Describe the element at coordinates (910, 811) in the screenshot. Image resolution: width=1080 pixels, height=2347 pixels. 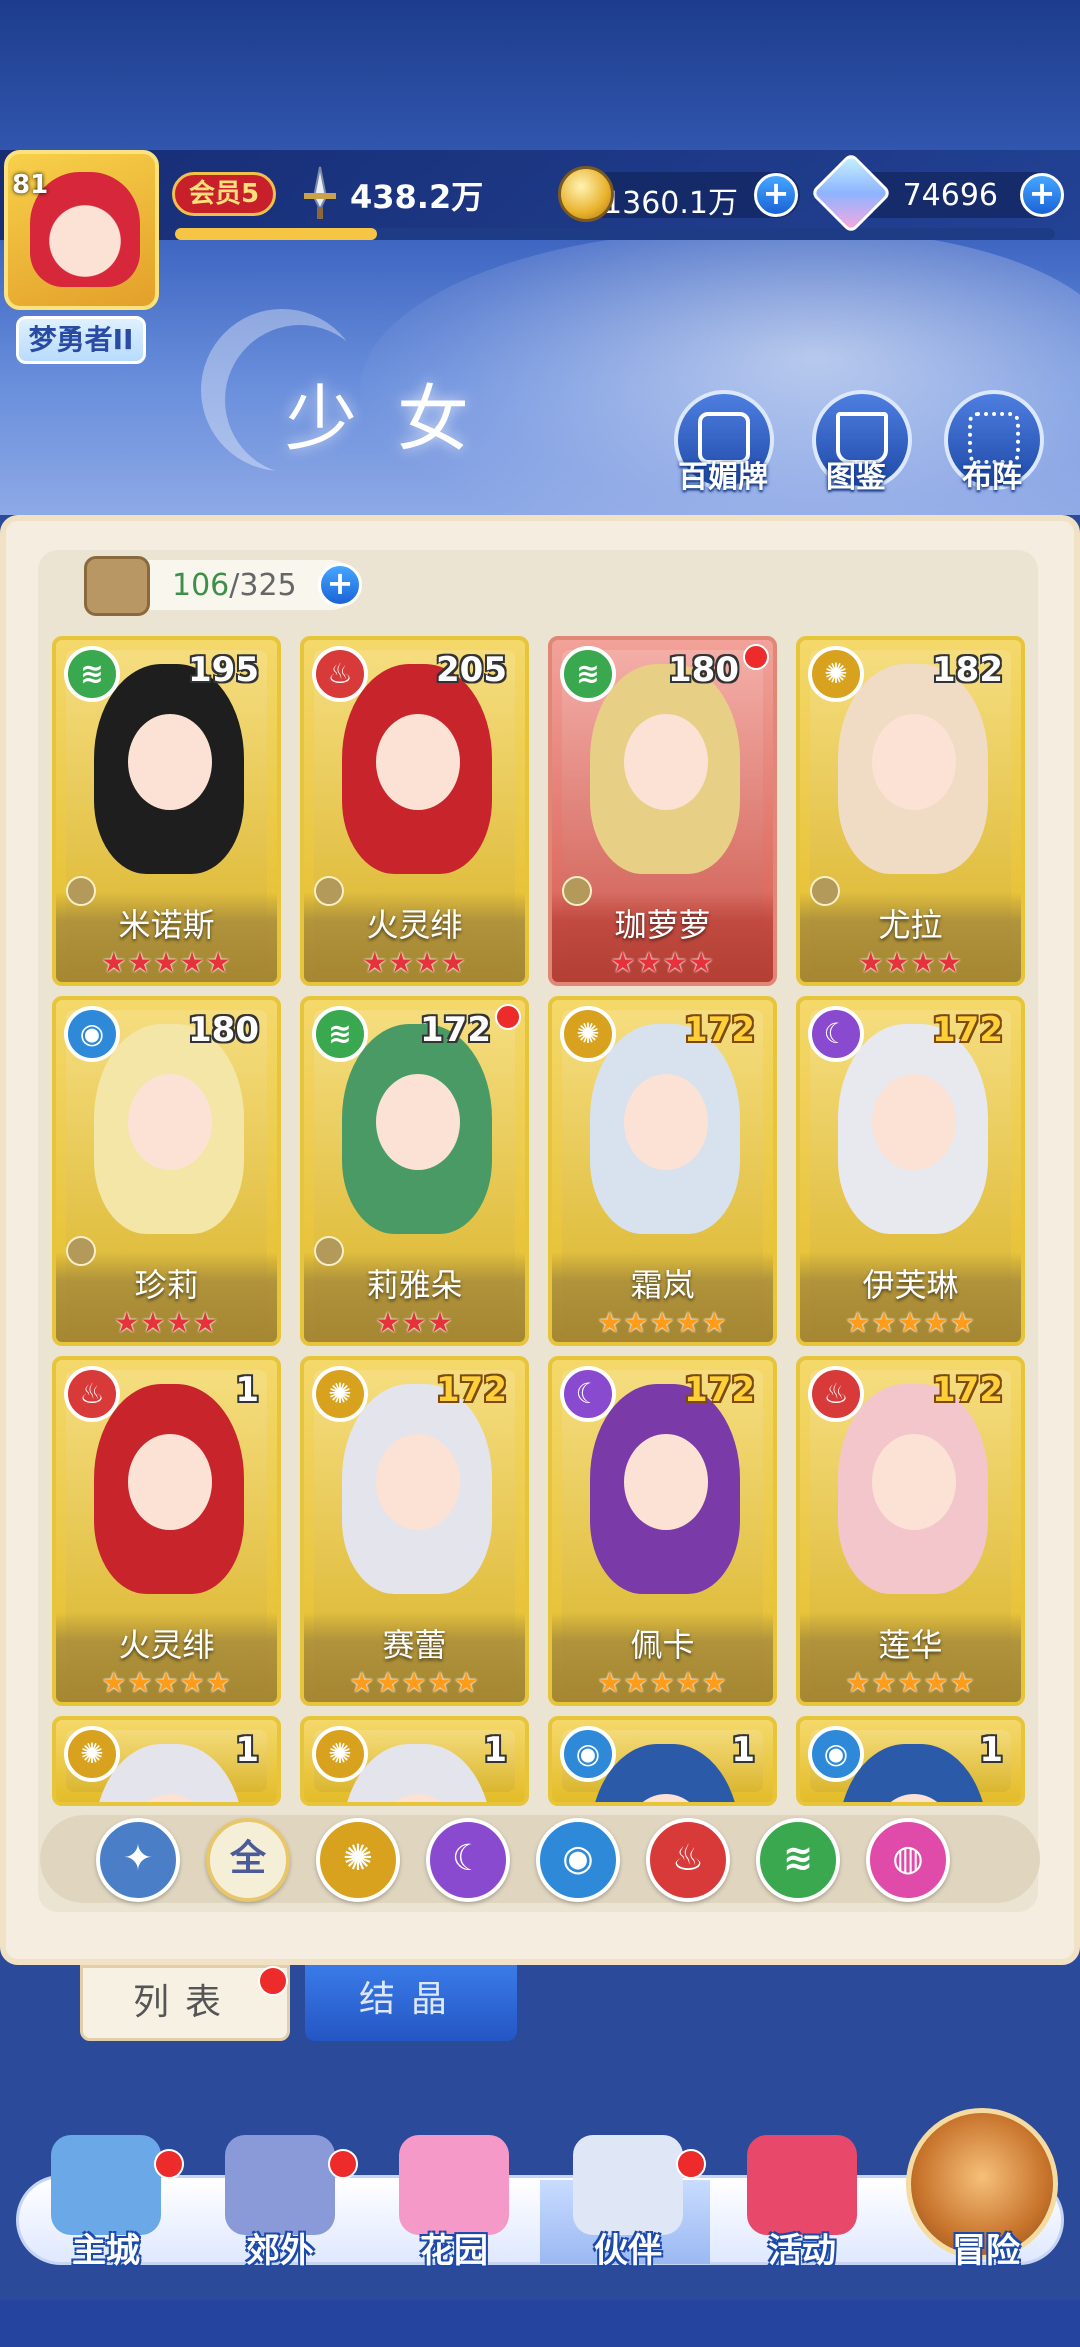
I see `character-card: ✺ 182 尤拉 ★★★★` at that location.